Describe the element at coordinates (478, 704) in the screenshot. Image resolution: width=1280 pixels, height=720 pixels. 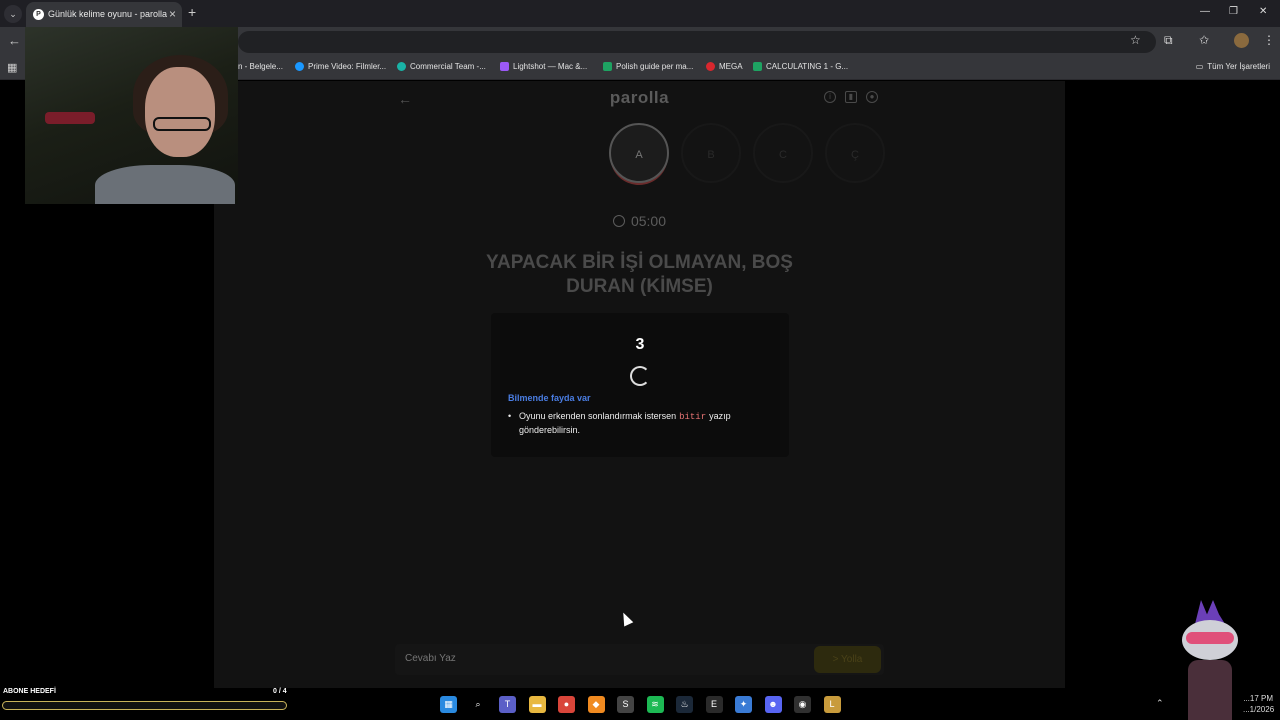
I see `search-icon: ⌕` at that location.